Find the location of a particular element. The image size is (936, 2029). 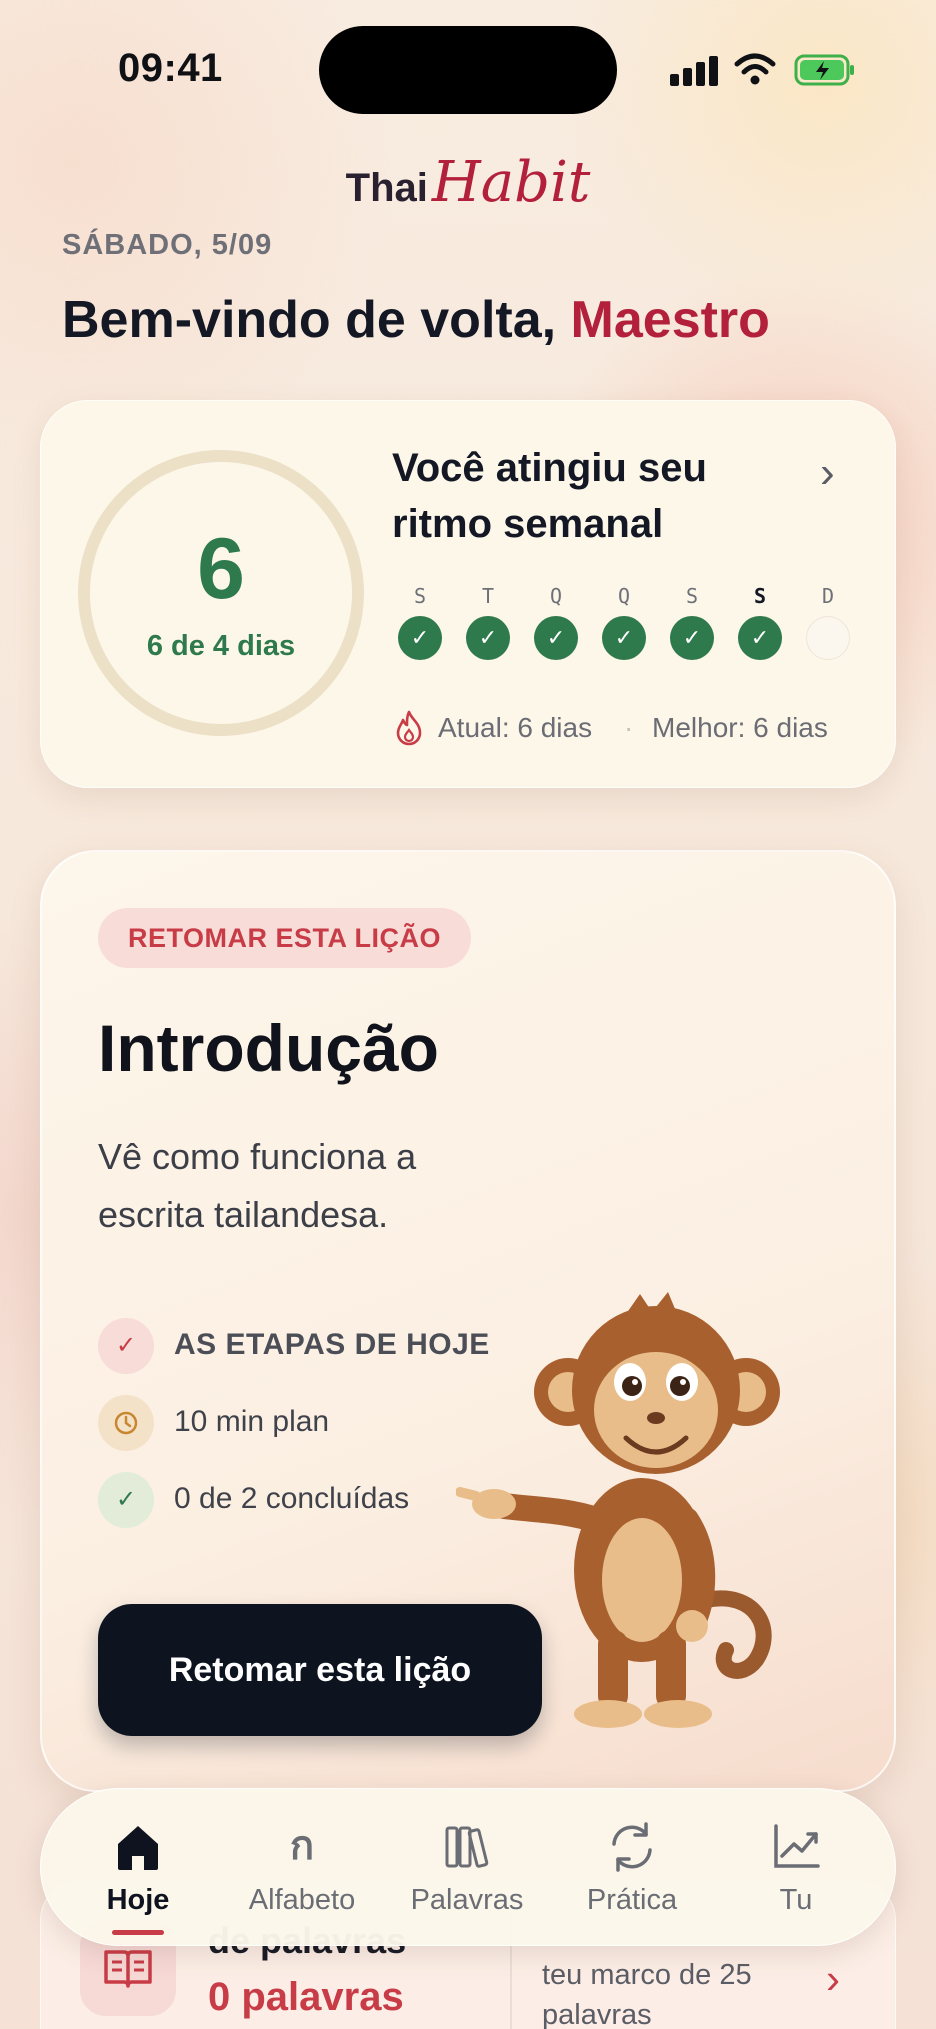

streak-count: 6 is located at coordinates (221, 569).